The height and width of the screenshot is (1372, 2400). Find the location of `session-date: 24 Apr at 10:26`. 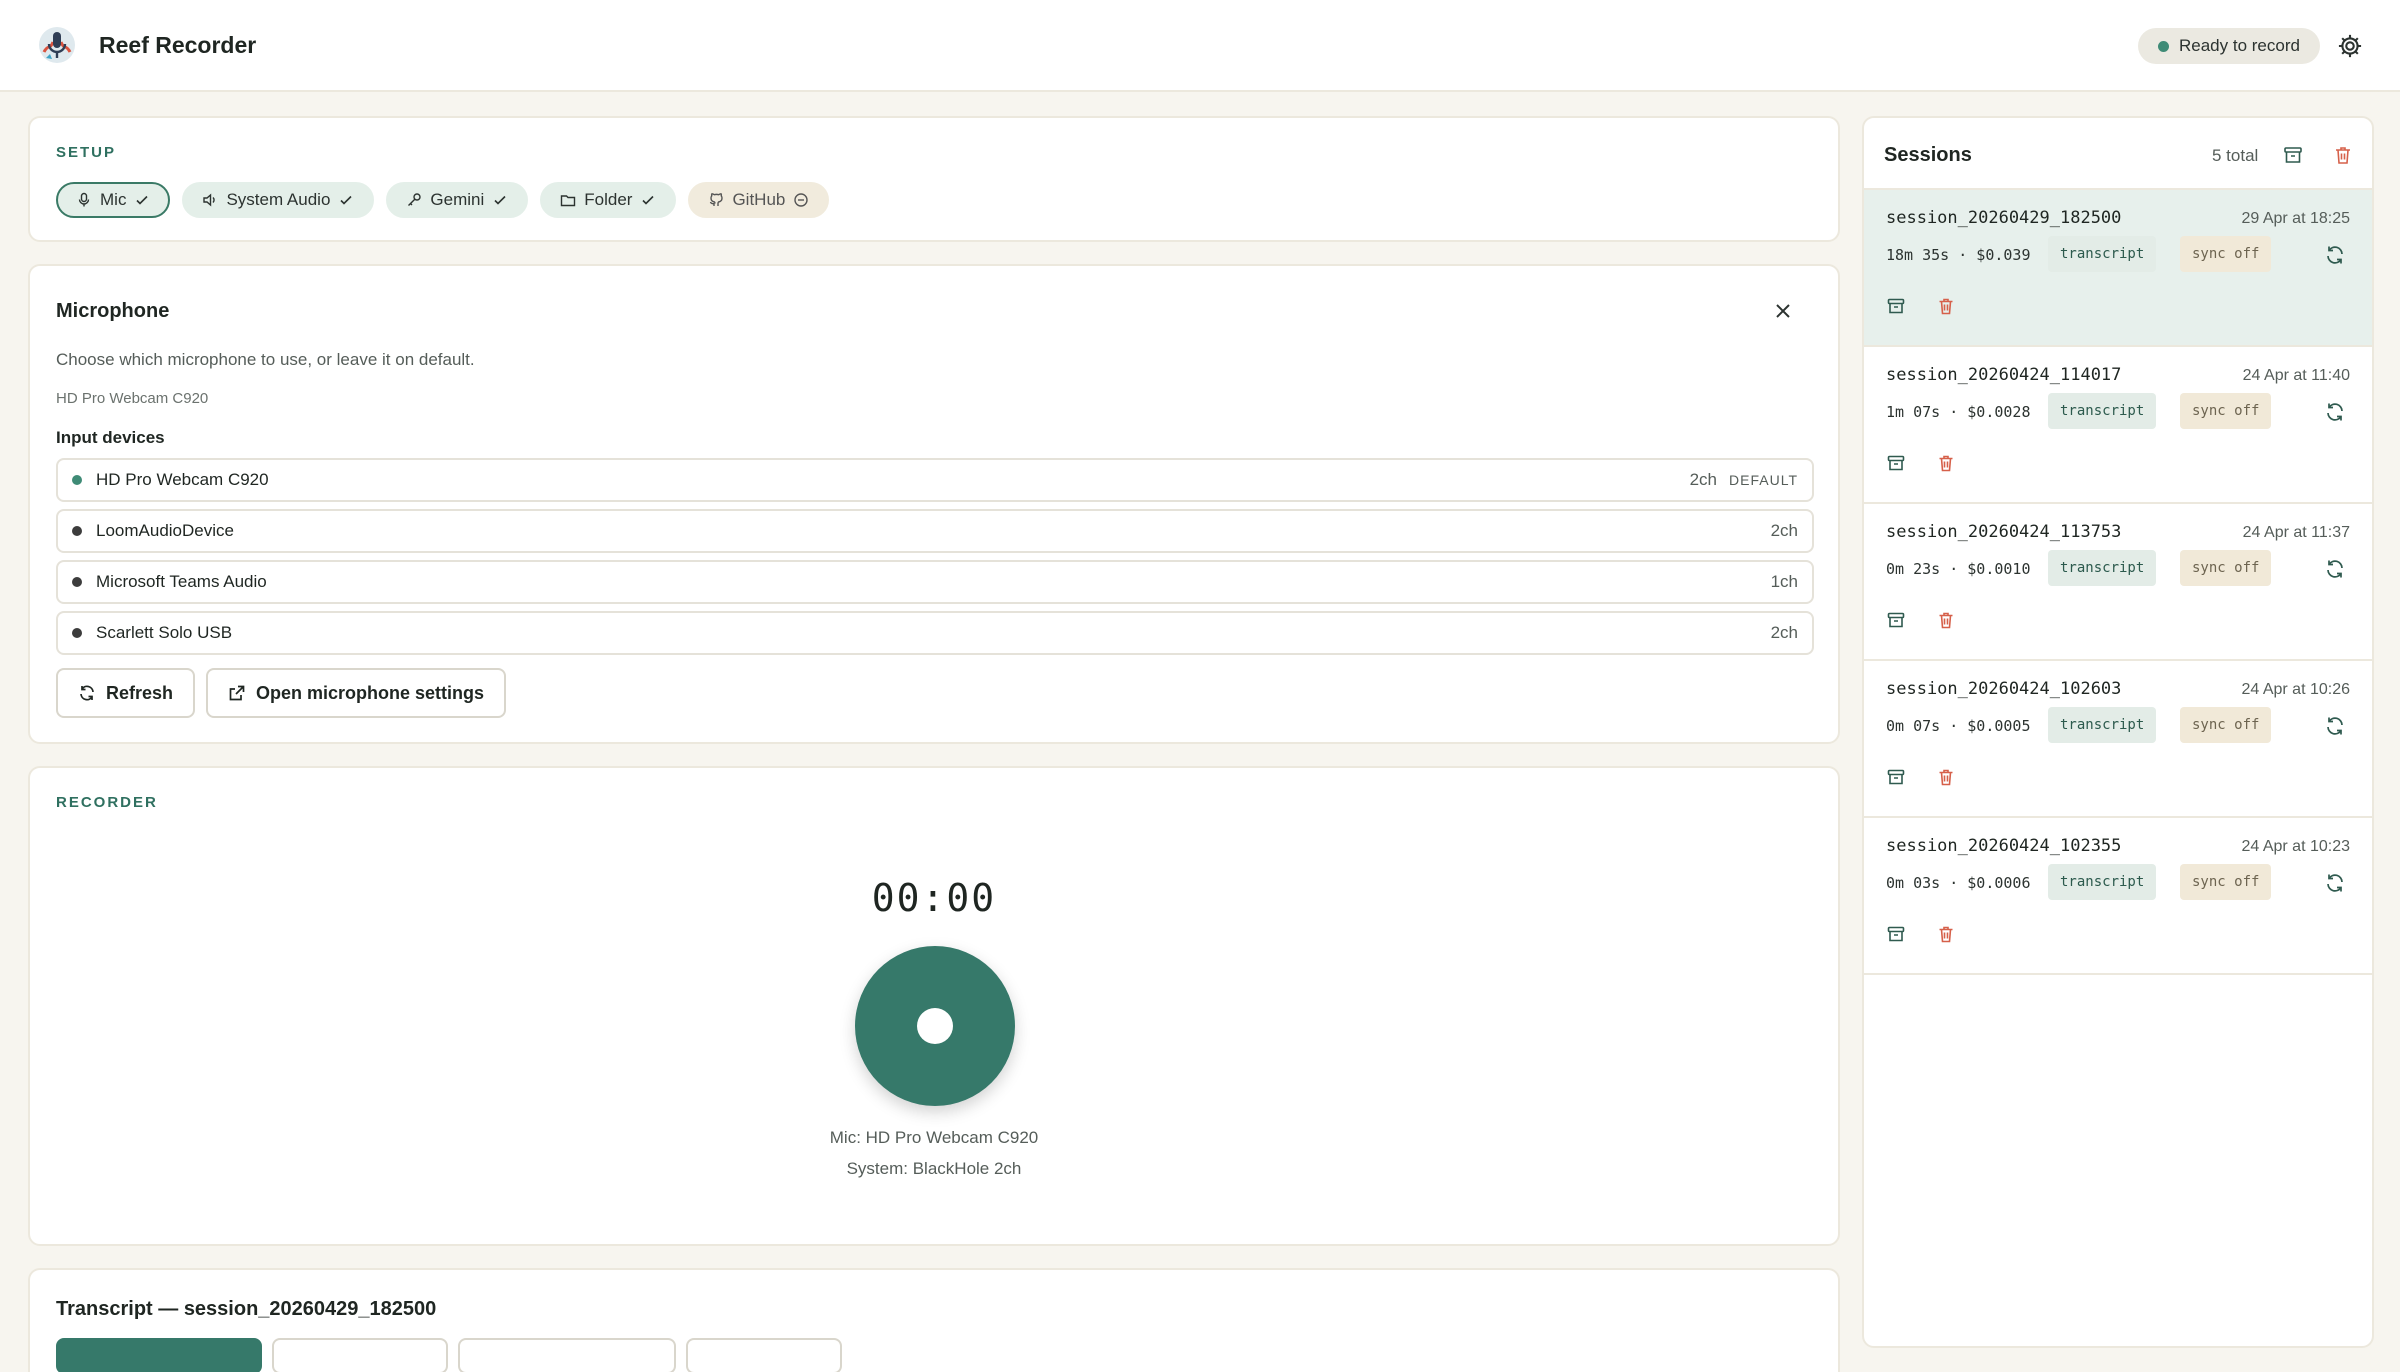

session-date: 24 Apr at 10:26 is located at coordinates (2295, 689).